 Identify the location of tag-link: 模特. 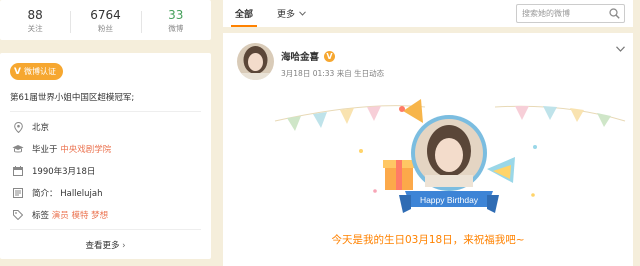
(79, 216).